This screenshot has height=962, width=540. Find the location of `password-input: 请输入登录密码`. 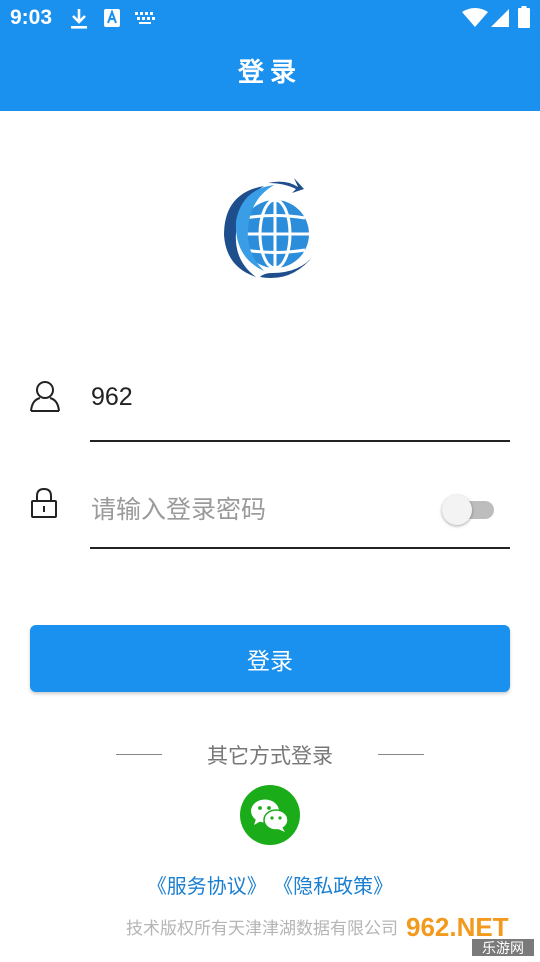

password-input: 请输入登录密码 is located at coordinates (178, 508).